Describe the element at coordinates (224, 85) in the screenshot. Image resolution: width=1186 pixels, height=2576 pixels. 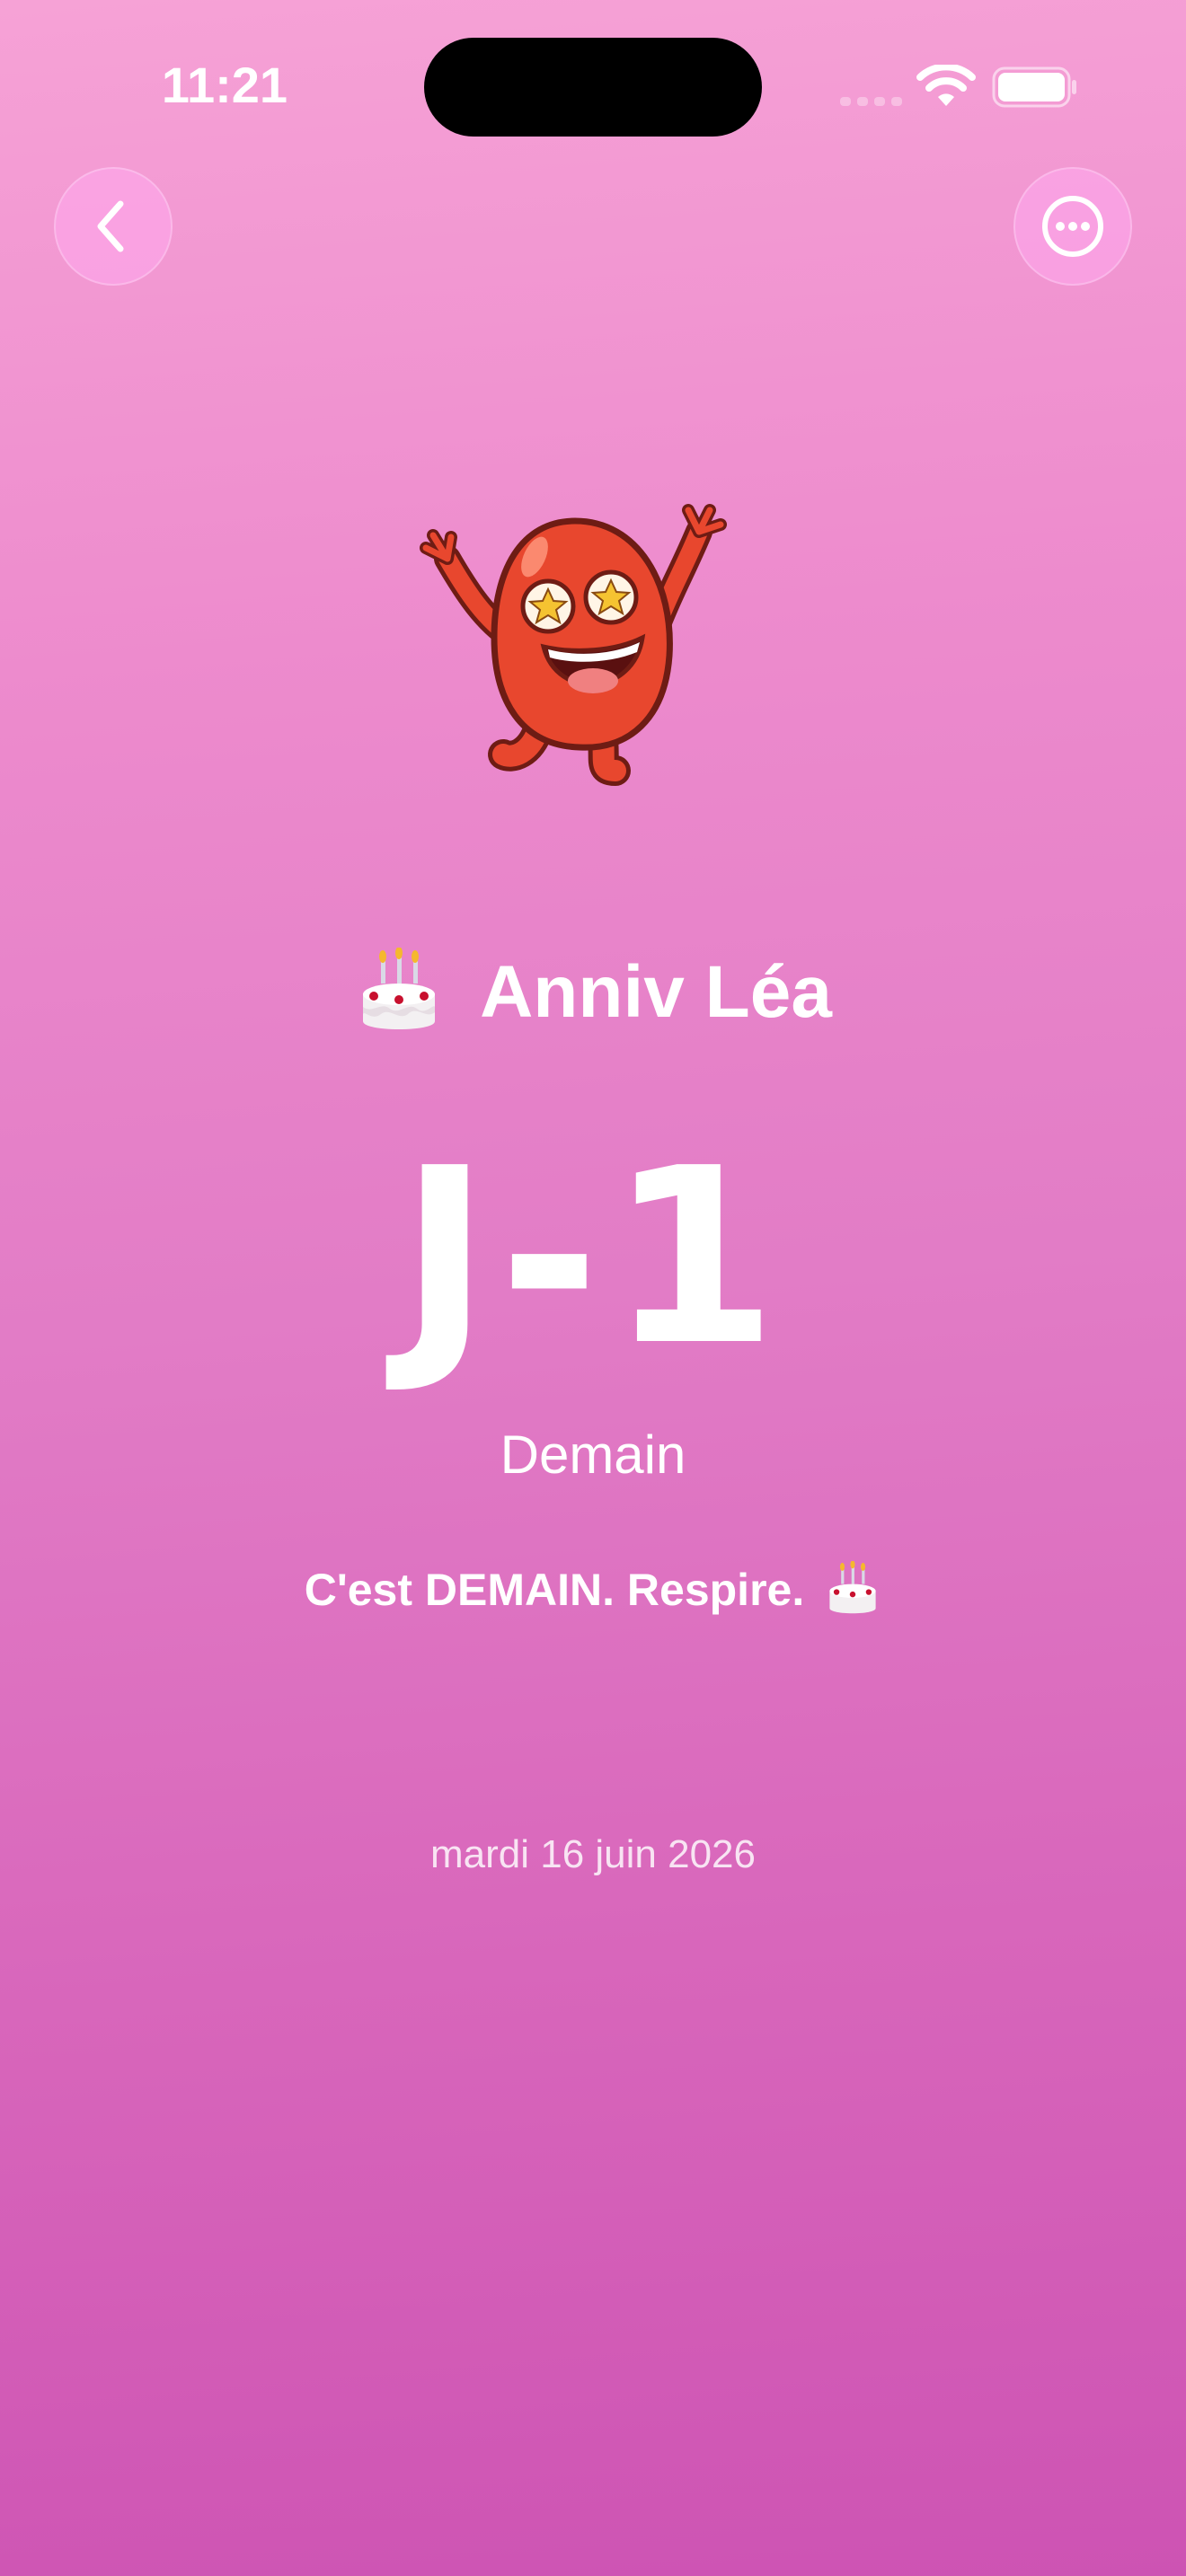
I see `status-time: 11:21` at that location.